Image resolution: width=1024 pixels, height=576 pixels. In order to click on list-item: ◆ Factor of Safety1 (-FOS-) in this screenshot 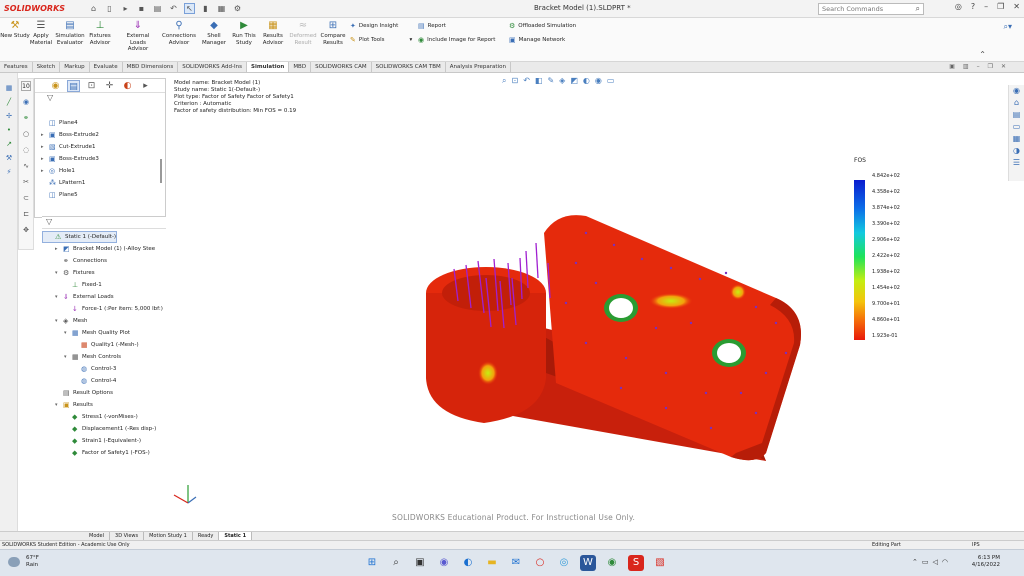, I will do `click(102, 453)`.